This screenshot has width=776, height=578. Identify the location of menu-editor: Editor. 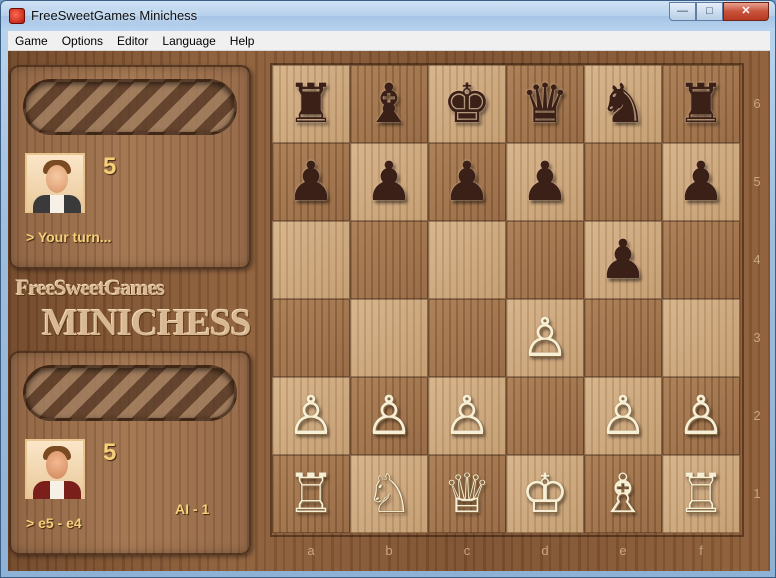
(132, 41).